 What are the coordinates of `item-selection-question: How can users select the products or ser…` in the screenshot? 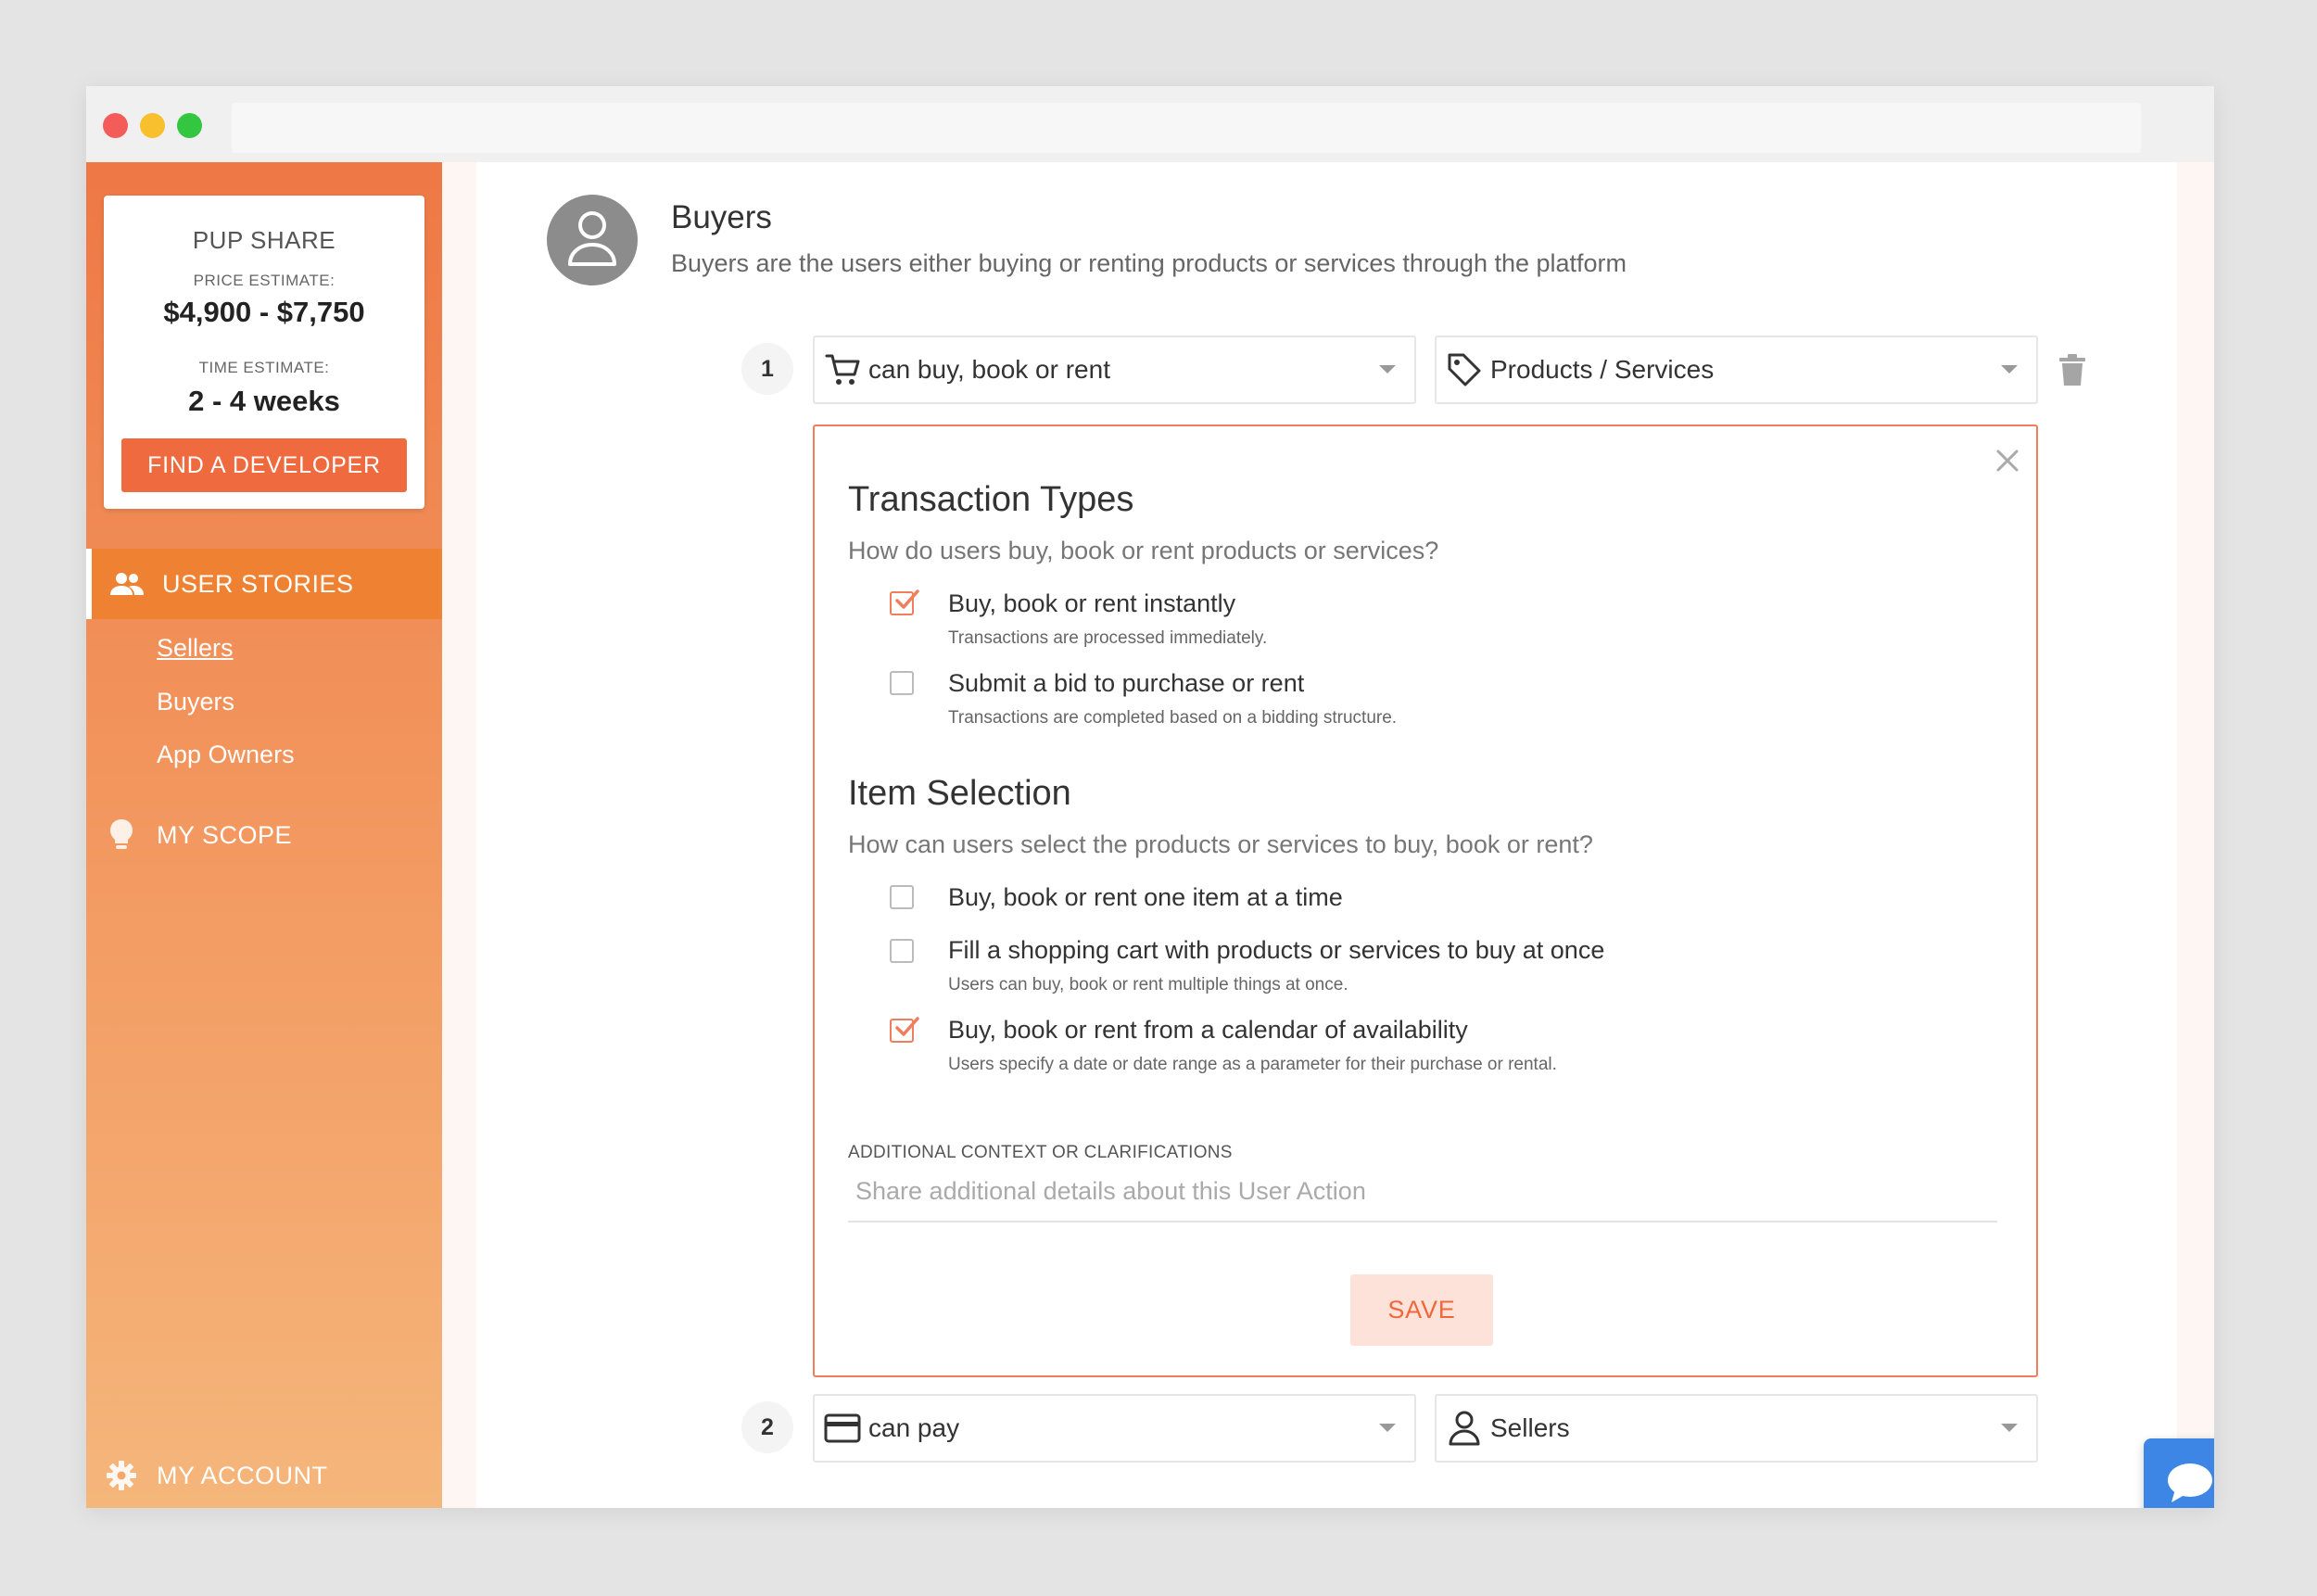 It's located at (1220, 844).